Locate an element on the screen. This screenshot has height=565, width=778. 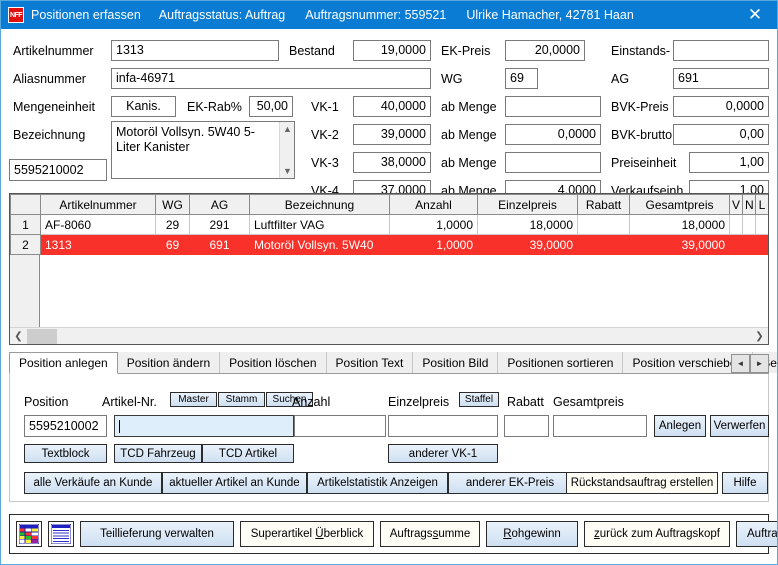
preiseinheit-input: 1,00 is located at coordinates (729, 162).